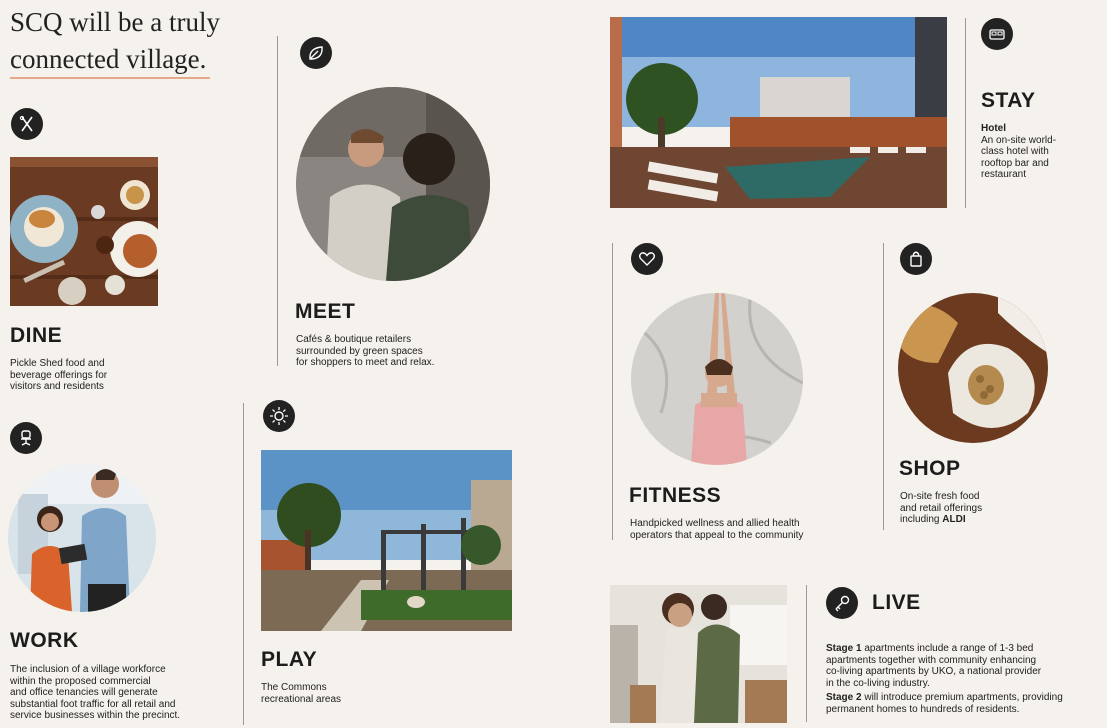 The image size is (1107, 728). Describe the element at coordinates (842, 603) in the screenshot. I see `keys-icon` at that location.